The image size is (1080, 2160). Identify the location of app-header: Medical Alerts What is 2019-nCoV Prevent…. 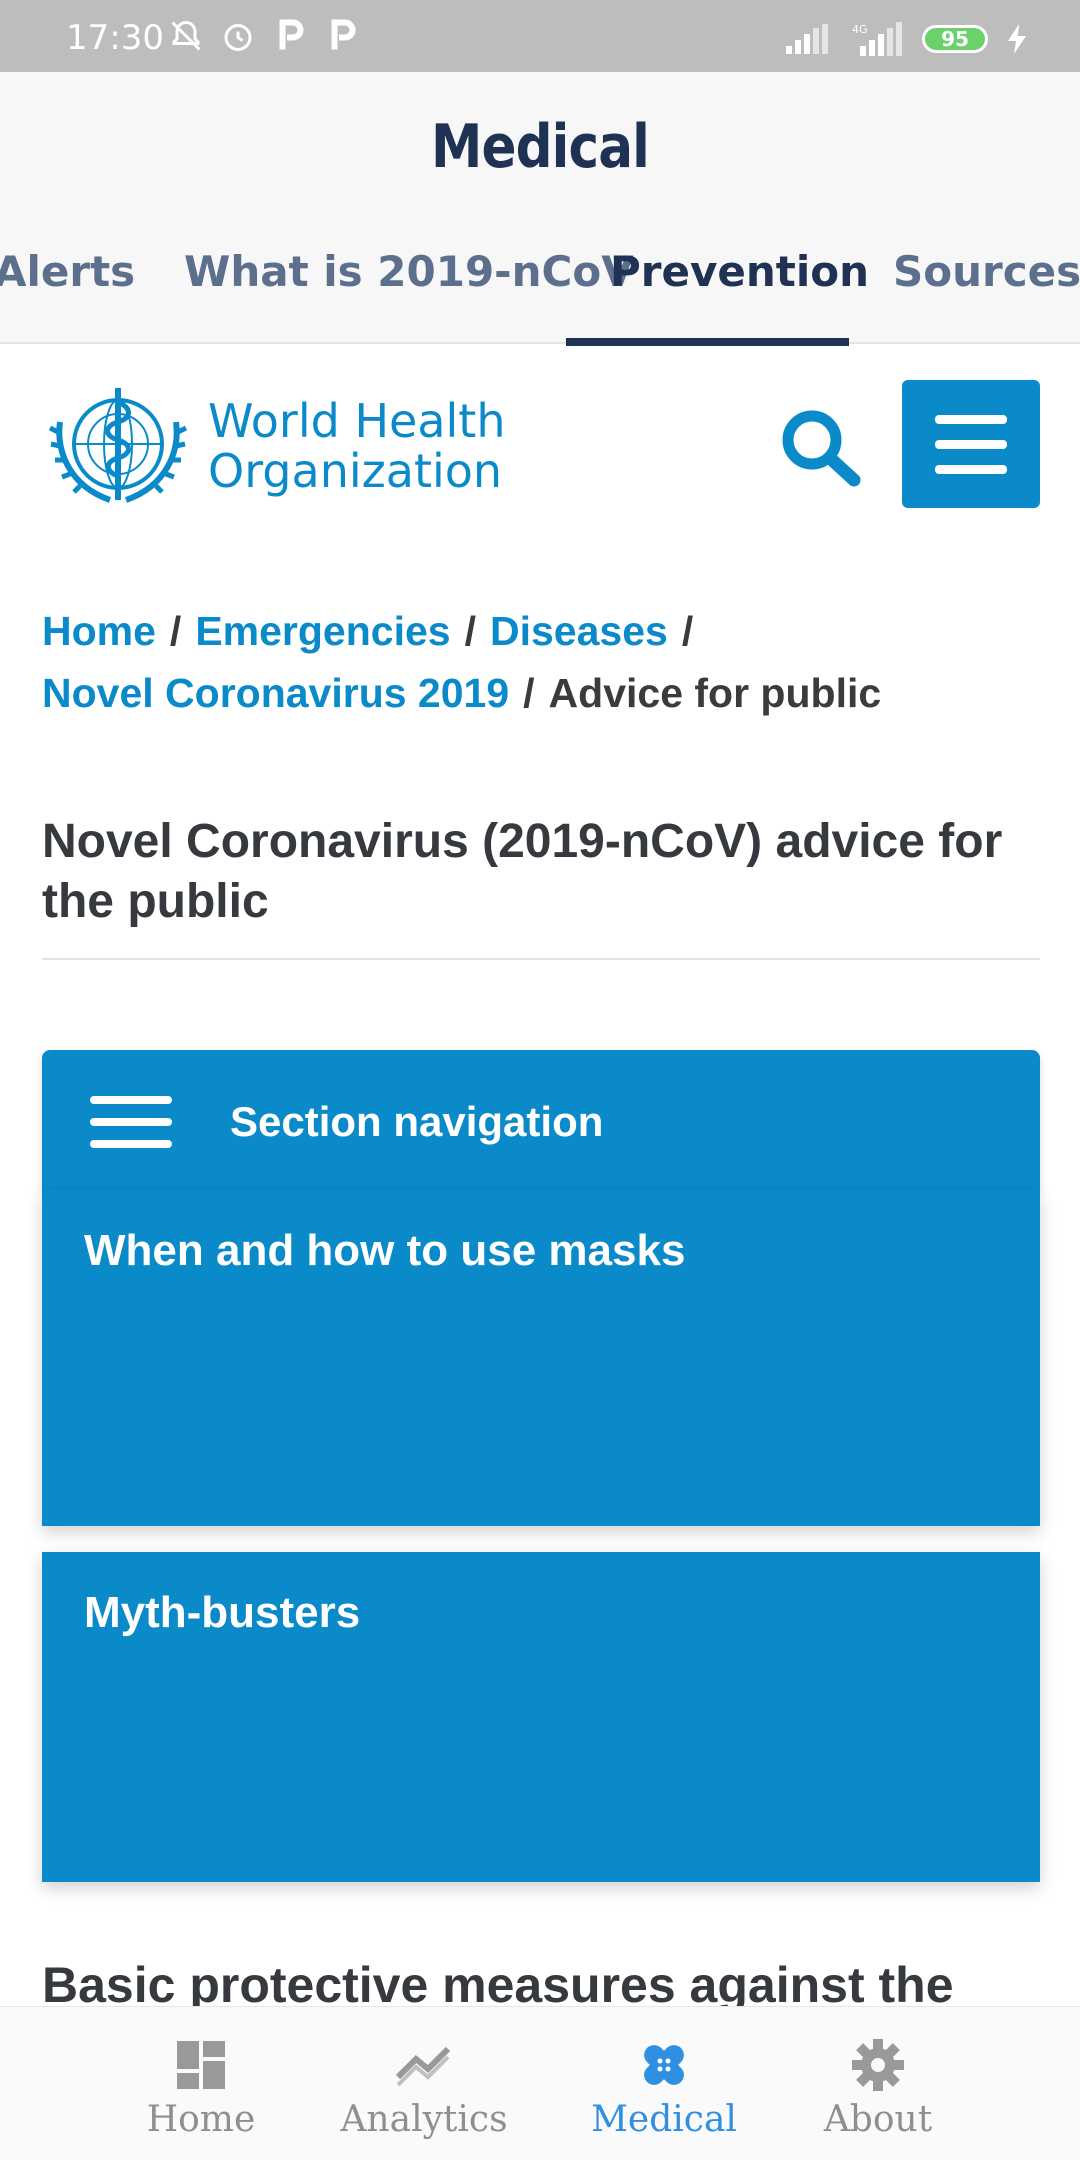
(540, 209).